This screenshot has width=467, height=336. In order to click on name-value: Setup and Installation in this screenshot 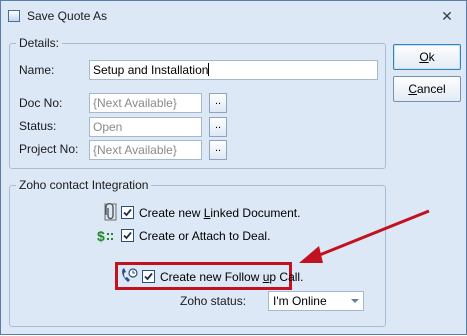, I will do `click(151, 70)`.